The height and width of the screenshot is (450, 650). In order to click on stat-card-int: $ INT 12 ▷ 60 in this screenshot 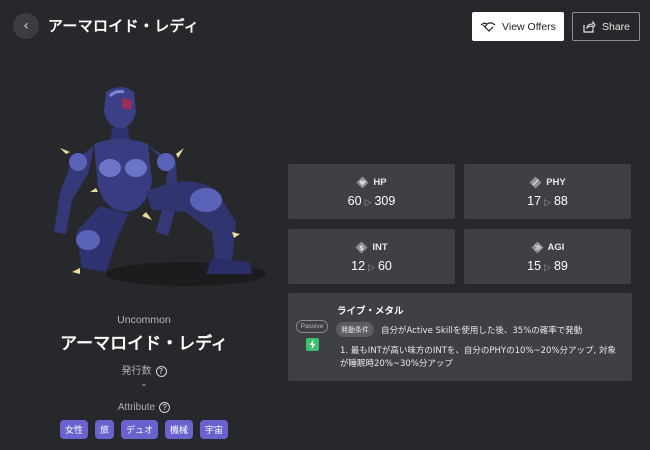, I will do `click(371, 256)`.